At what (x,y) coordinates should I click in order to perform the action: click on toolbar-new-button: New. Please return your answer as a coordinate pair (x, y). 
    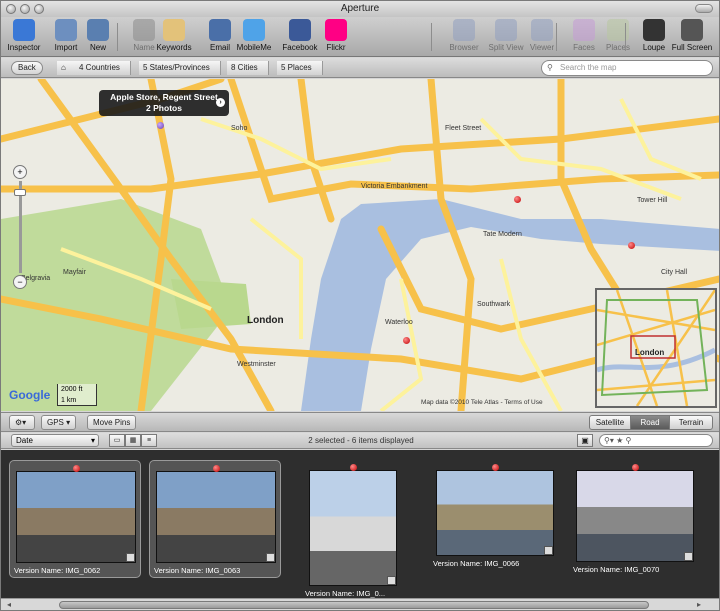
    Looking at the image, I should click on (98, 37).